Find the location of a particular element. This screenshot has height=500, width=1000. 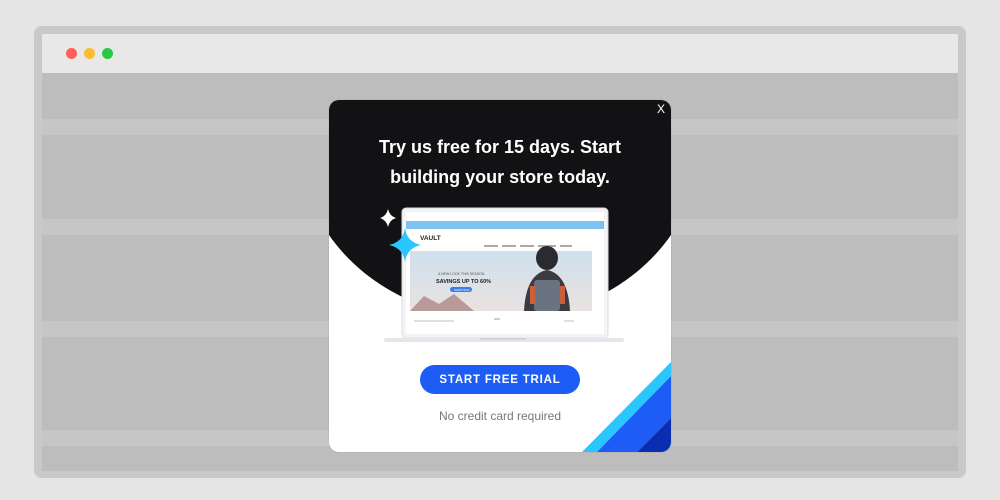

start-free-trial-button: START FREE TRIAL is located at coordinates (500, 379).